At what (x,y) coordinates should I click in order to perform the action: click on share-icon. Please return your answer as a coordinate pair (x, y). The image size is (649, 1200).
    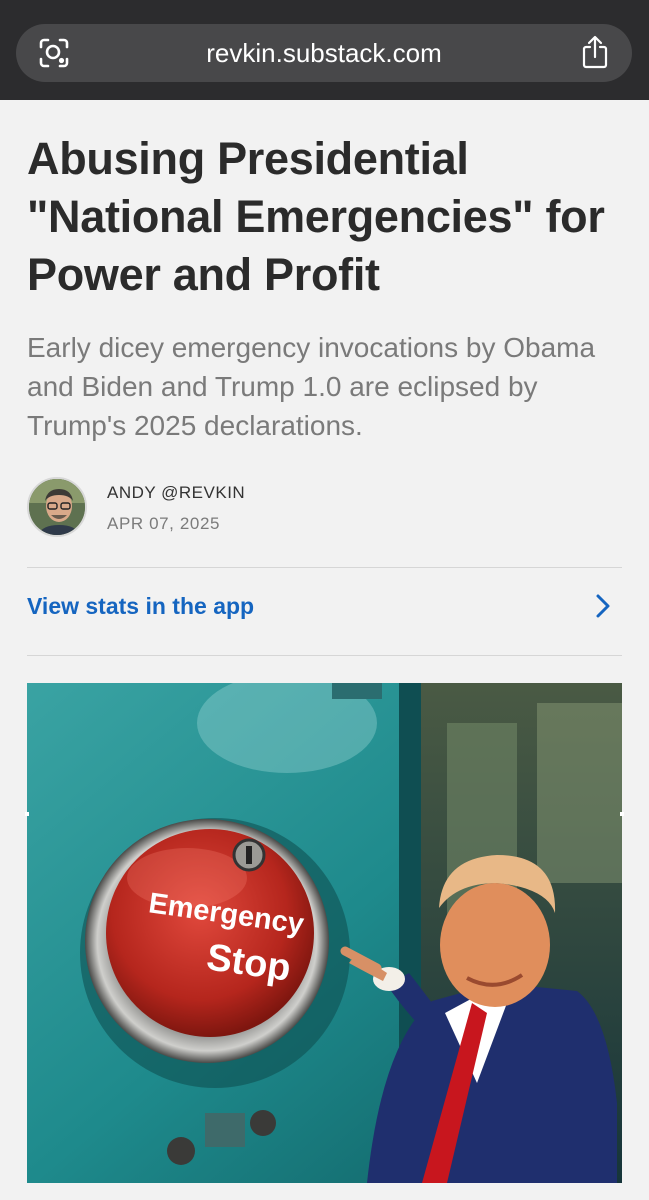
    Looking at the image, I should click on (595, 52).